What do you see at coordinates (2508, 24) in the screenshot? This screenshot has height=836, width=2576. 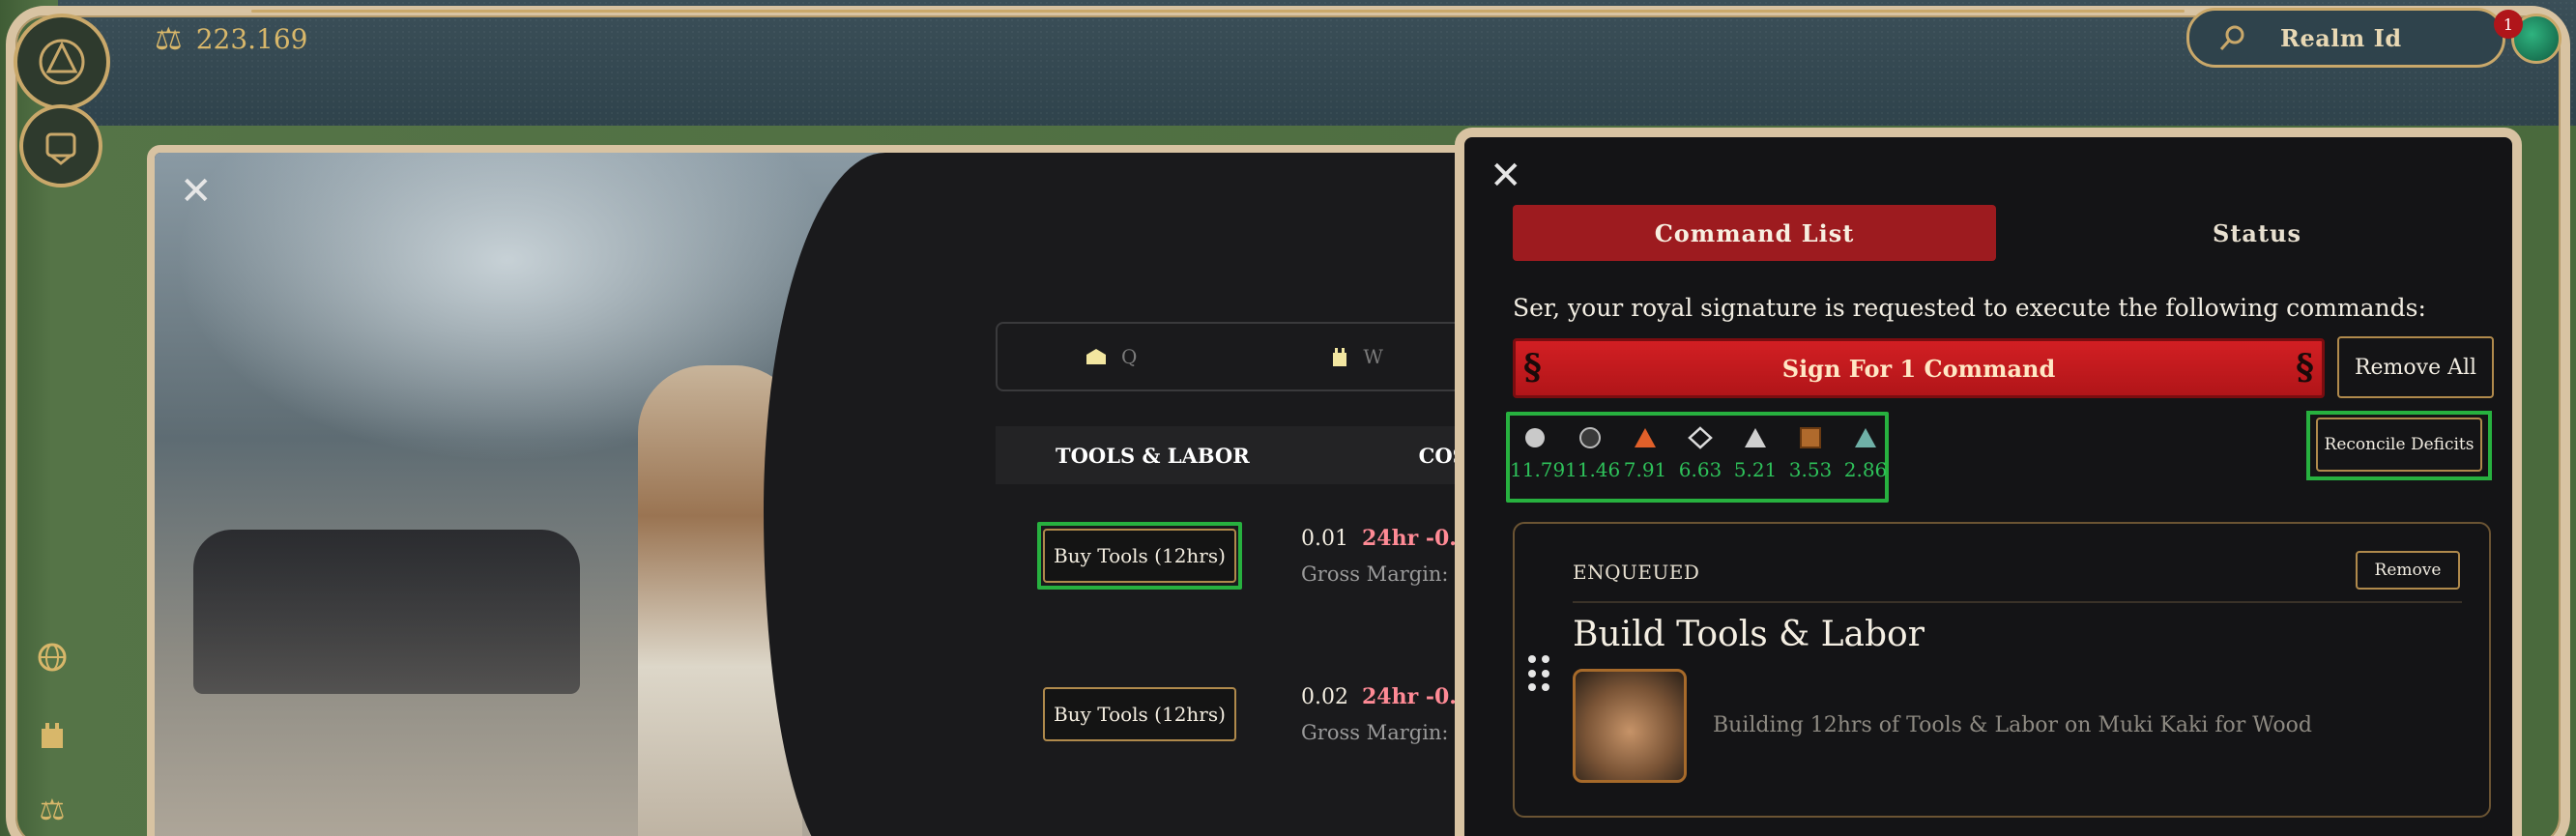 I see `notification-badge: 1` at bounding box center [2508, 24].